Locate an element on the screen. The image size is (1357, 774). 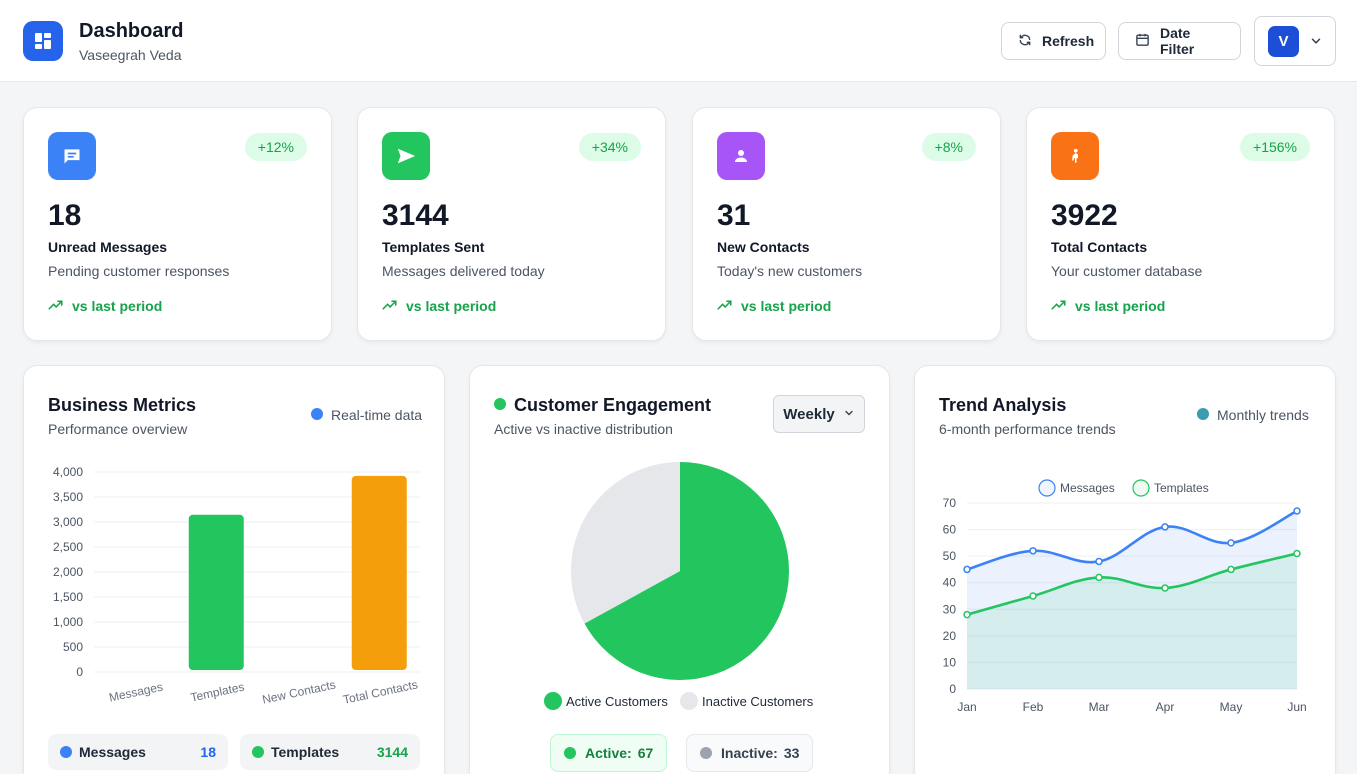
summary-chip-templates: Templates 3144 is located at coordinates (330, 752).